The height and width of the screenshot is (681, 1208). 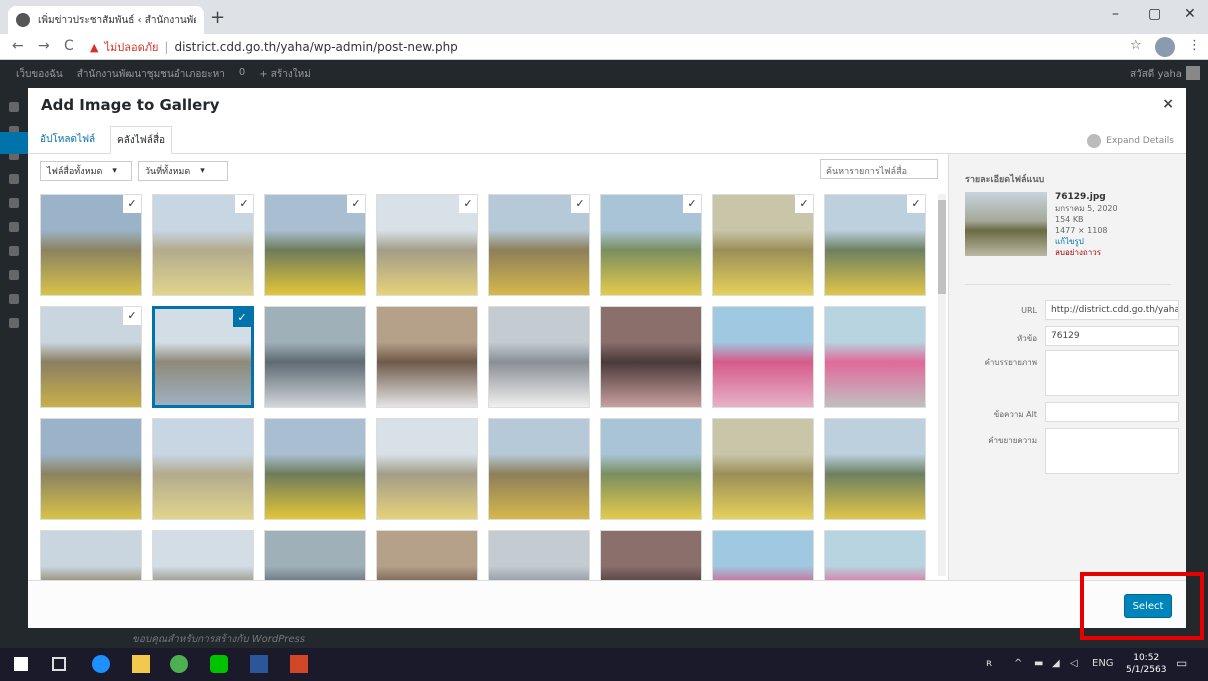 I want to click on pages-icon, so click(x=14, y=227).